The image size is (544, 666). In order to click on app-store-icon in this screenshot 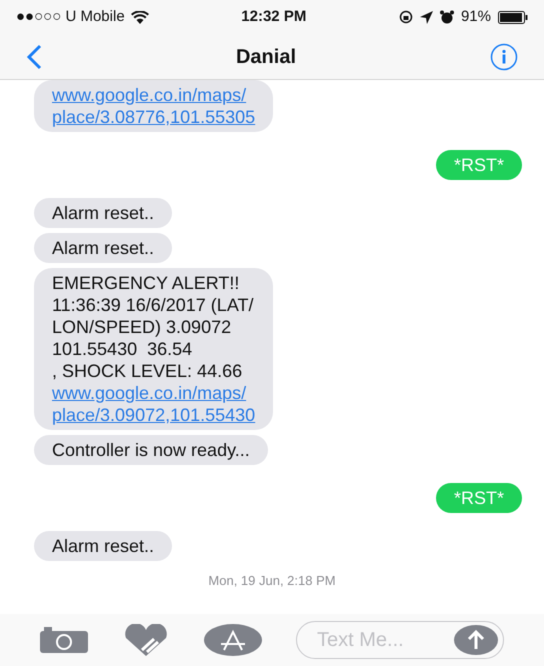, I will do `click(233, 640)`.